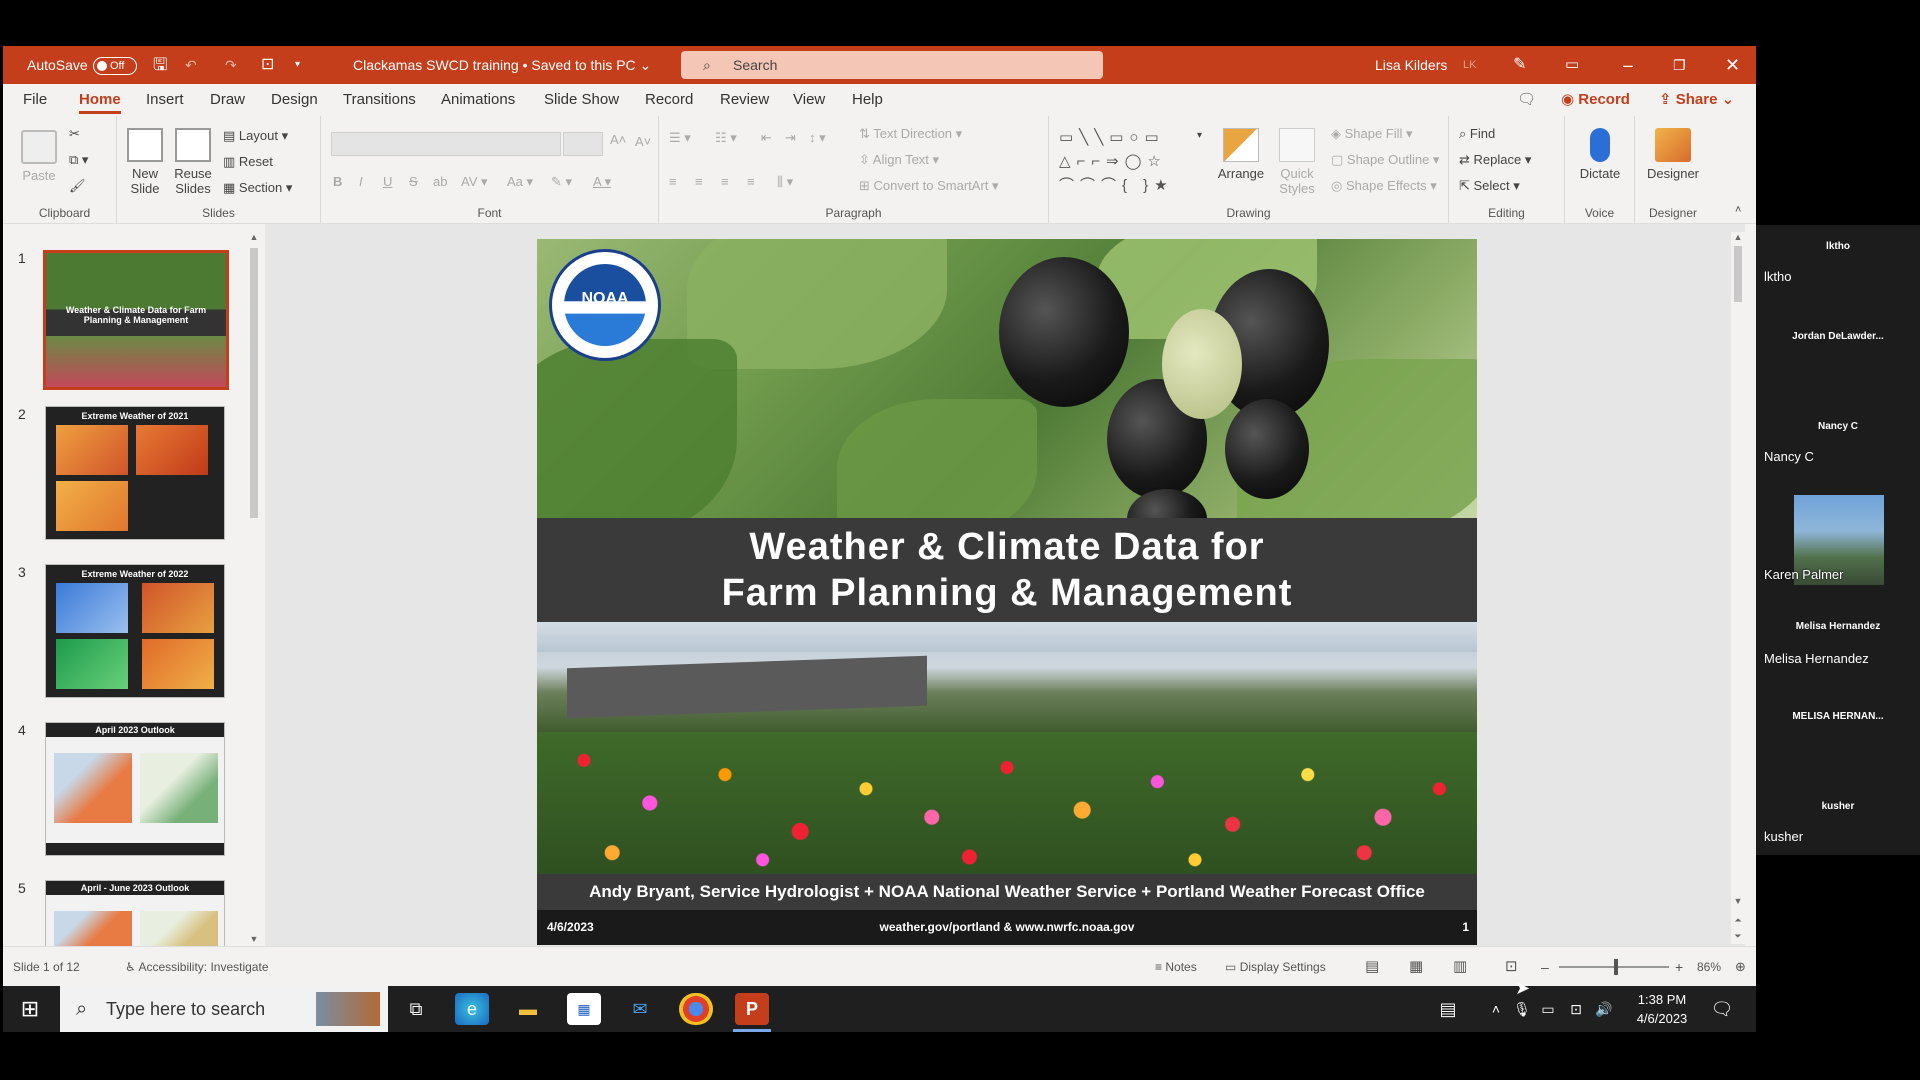 The height and width of the screenshot is (1080, 1920). What do you see at coordinates (1662, 1009) in the screenshot?
I see `taskbar-clock: 1:38 PM 4/6/2023` at bounding box center [1662, 1009].